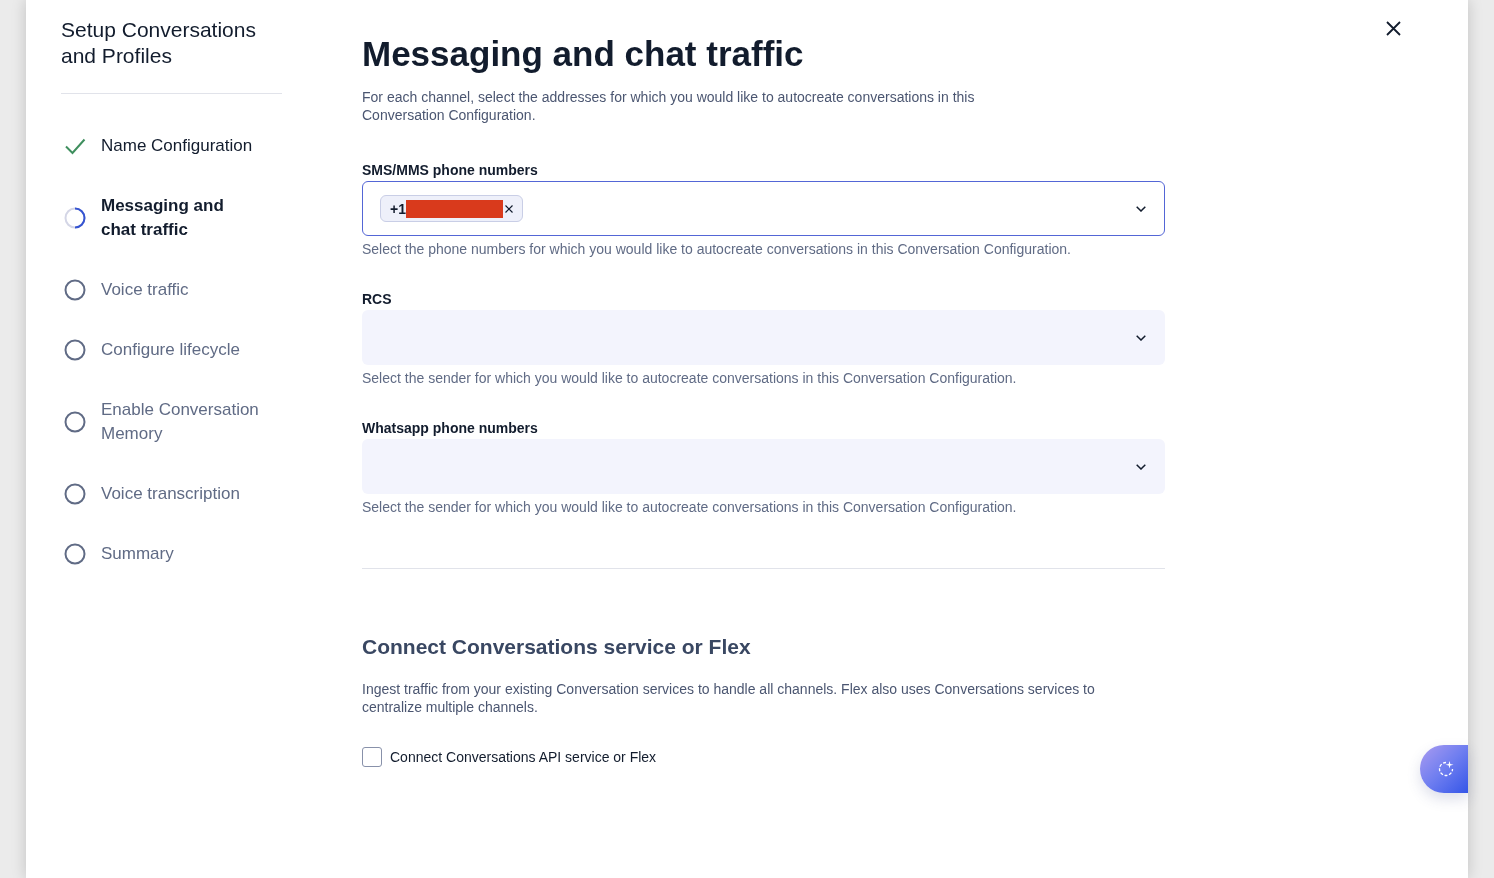 Image resolution: width=1494 pixels, height=878 pixels. Describe the element at coordinates (377, 299) in the screenshot. I see `field-label: RCS` at that location.